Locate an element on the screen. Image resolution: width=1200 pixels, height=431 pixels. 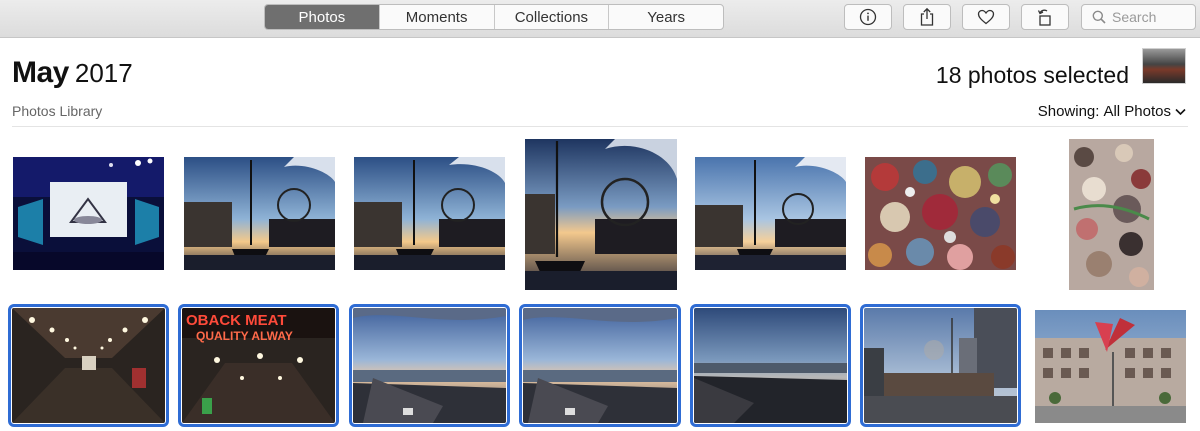
search-icon is located at coordinates (1099, 17).